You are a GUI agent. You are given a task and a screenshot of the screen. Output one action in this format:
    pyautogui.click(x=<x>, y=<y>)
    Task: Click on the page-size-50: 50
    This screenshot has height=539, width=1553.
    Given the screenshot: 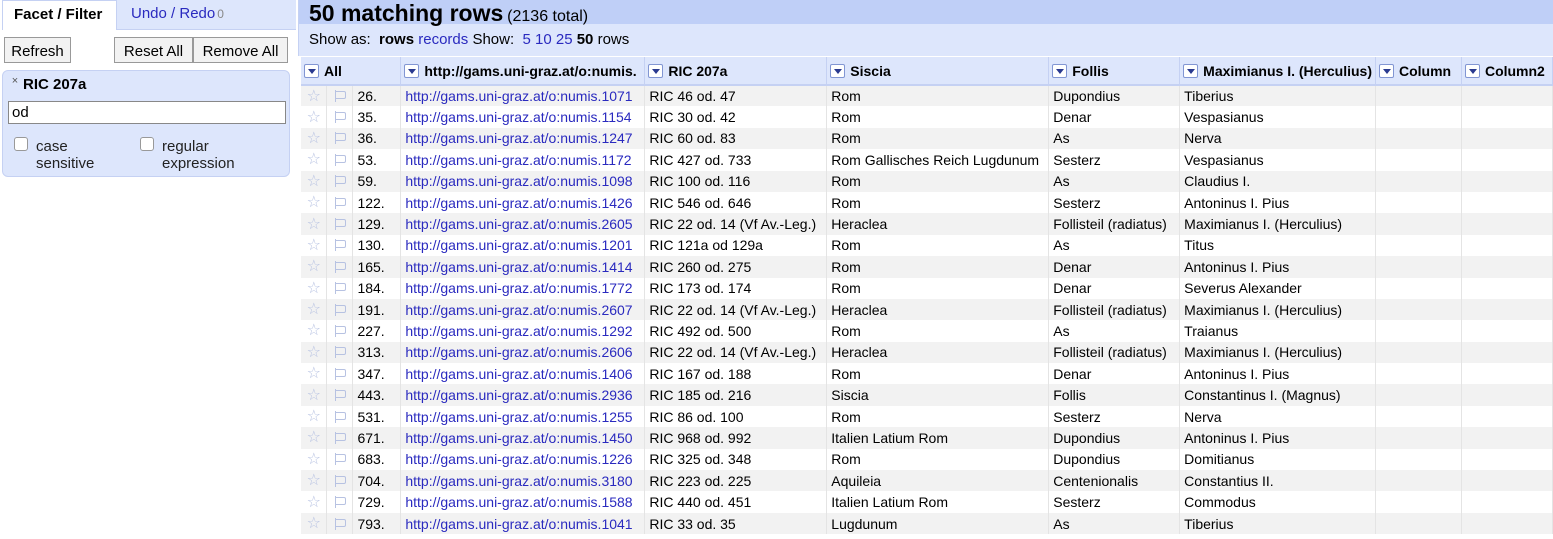 What is the action you would take?
    pyautogui.click(x=585, y=39)
    